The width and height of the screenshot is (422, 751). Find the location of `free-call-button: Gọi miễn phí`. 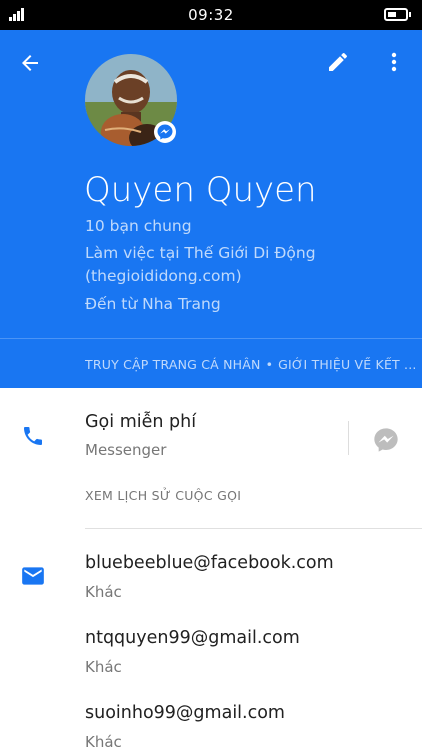

free-call-button: Gọi miễn phí is located at coordinates (140, 422).